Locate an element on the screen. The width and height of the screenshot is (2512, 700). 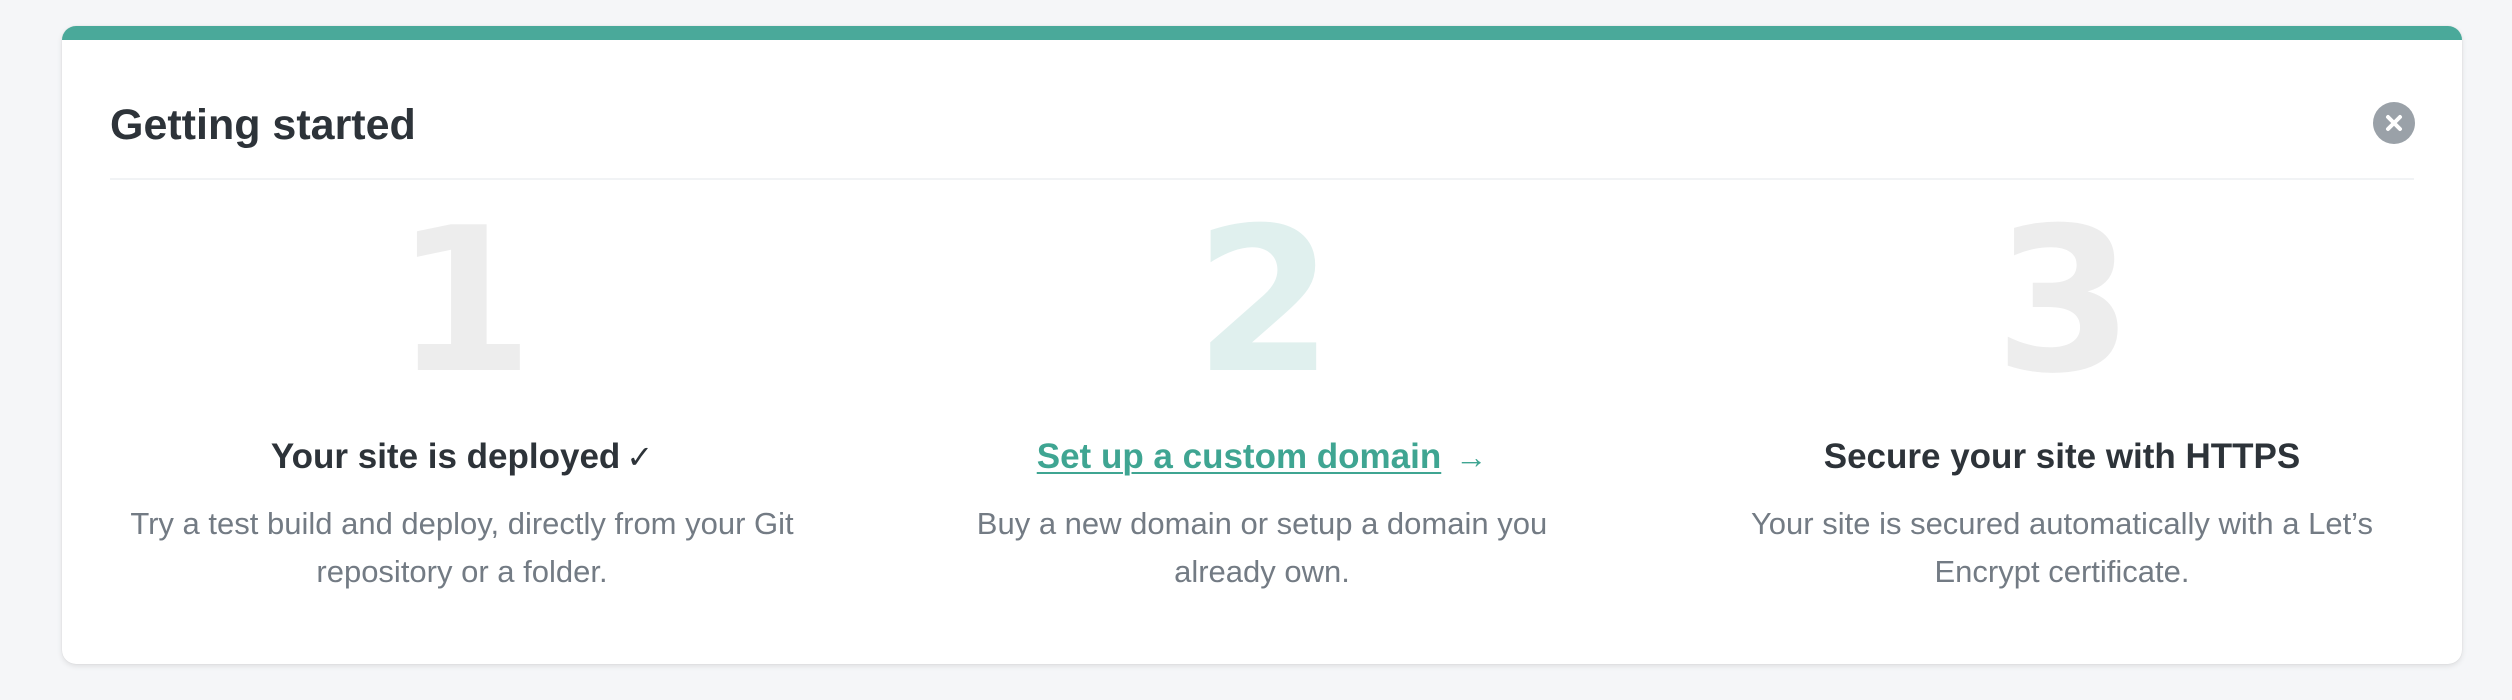
step-description-line: Encrypt certificate. is located at coordinates (2062, 571).